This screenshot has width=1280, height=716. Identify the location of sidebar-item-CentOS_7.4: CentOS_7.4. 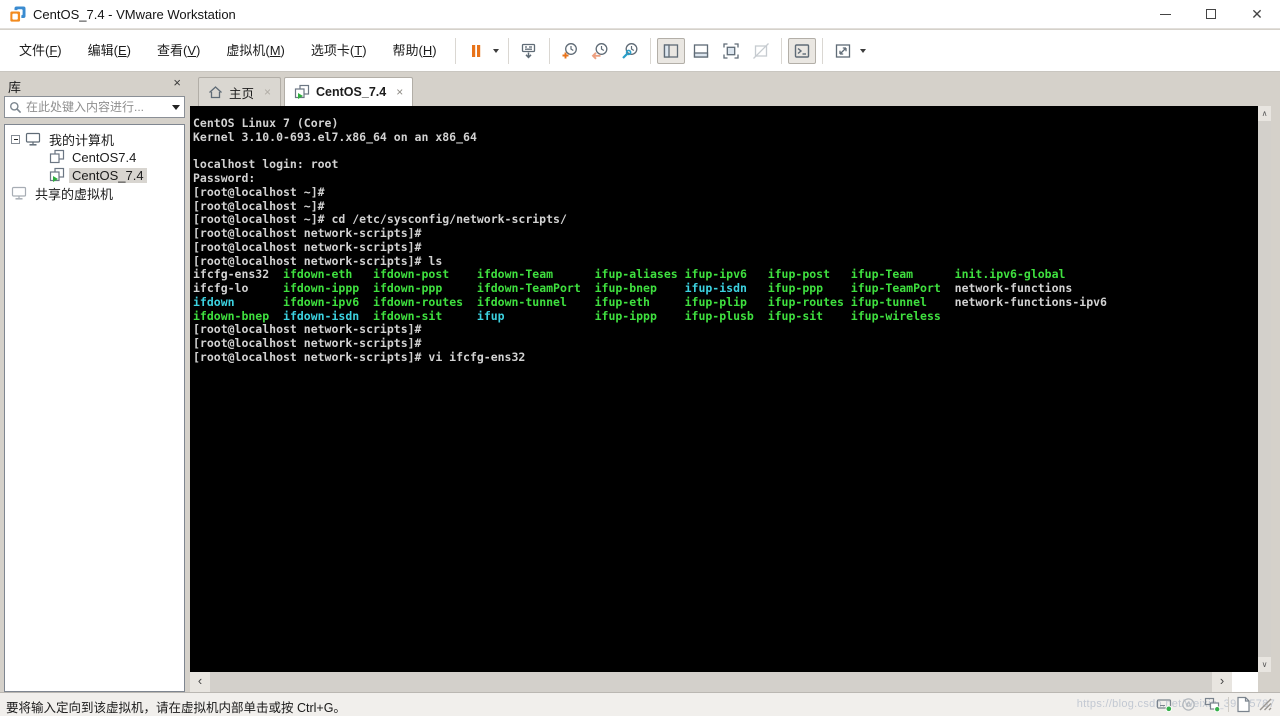
(94, 175).